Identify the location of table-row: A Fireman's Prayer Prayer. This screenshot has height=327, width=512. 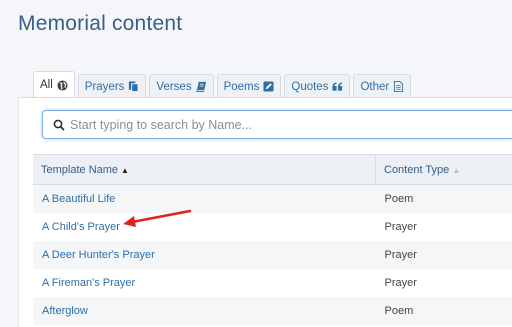
(272, 283).